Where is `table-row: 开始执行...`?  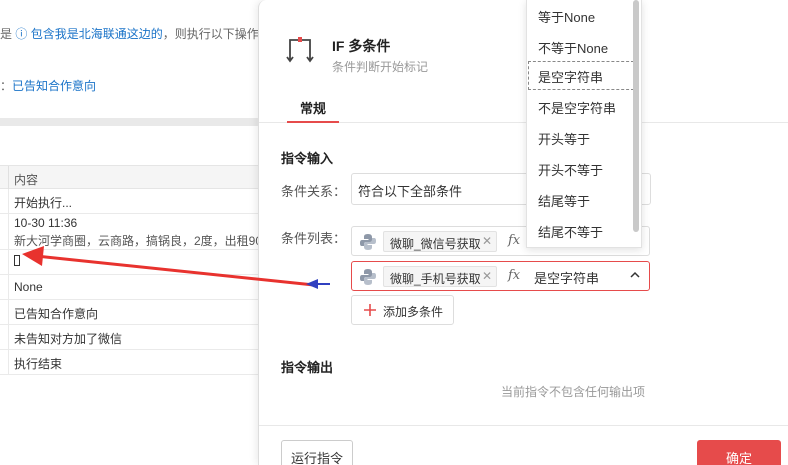
table-row: 开始执行... is located at coordinates (130, 201).